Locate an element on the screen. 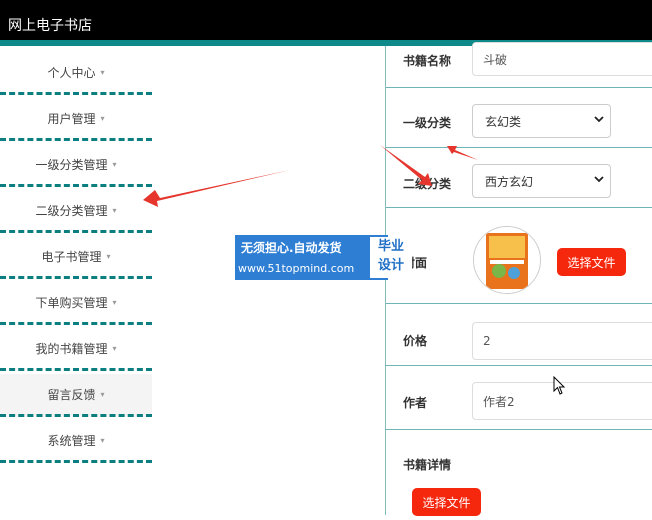 The height and width of the screenshot is (520, 652). arrow-to-category1-icon is located at coordinates (462, 153).